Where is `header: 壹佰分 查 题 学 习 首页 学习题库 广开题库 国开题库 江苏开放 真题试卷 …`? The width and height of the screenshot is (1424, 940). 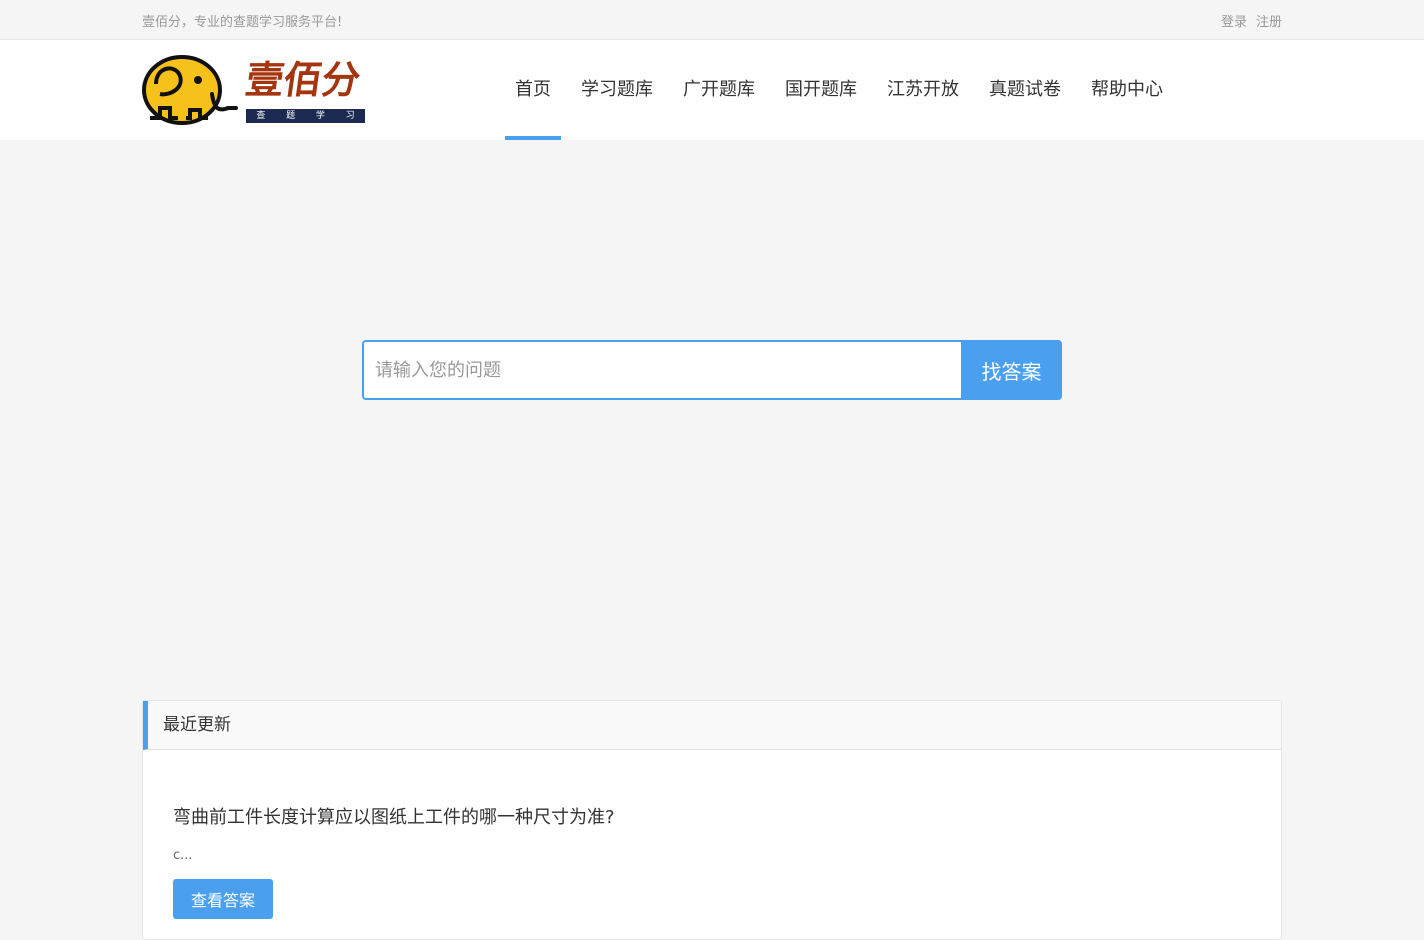
header: 壹佰分 查 题 学 习 首页 学习题库 广开题库 国开题库 江苏开放 真题试卷 … is located at coordinates (712, 90).